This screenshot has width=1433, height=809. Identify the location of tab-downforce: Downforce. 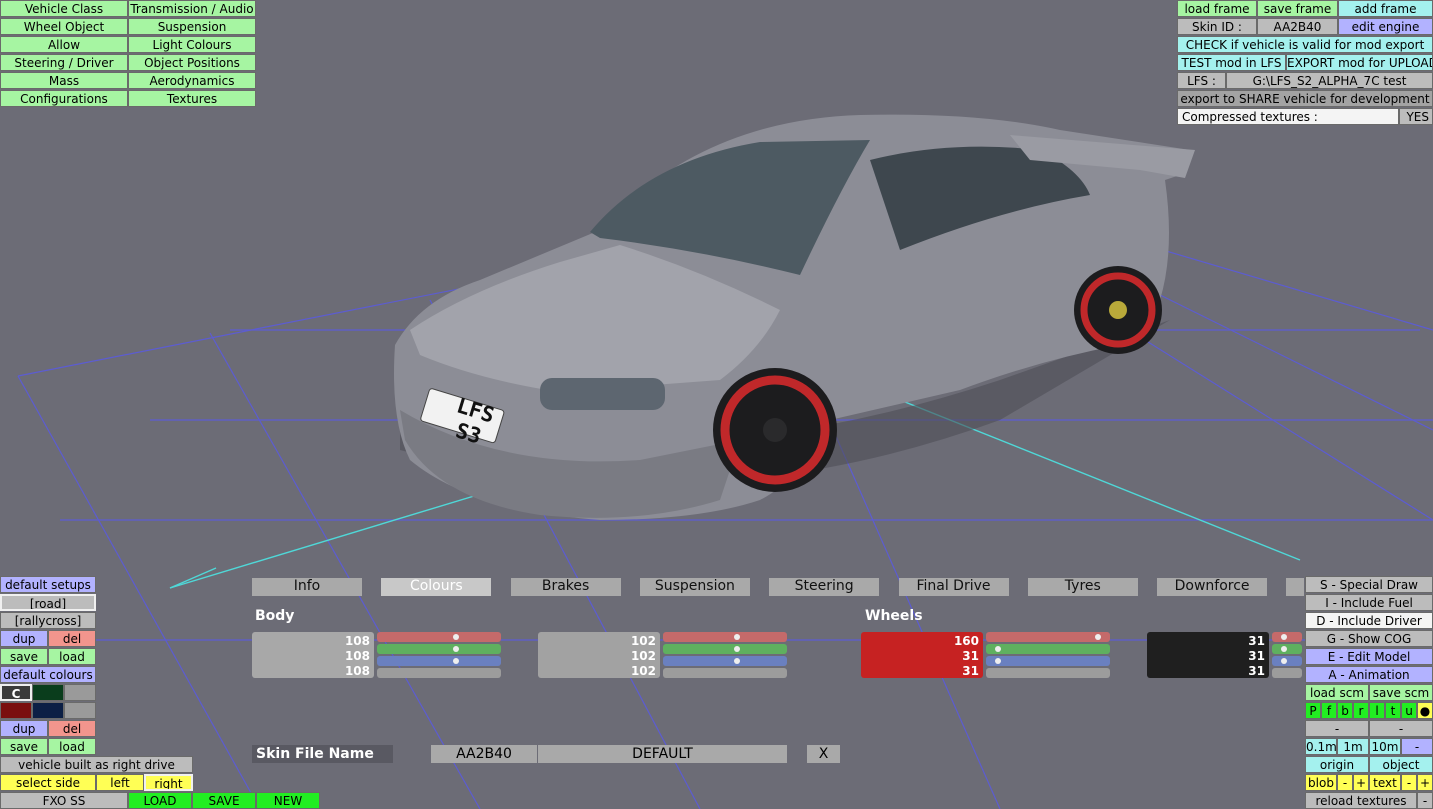
(1212, 587).